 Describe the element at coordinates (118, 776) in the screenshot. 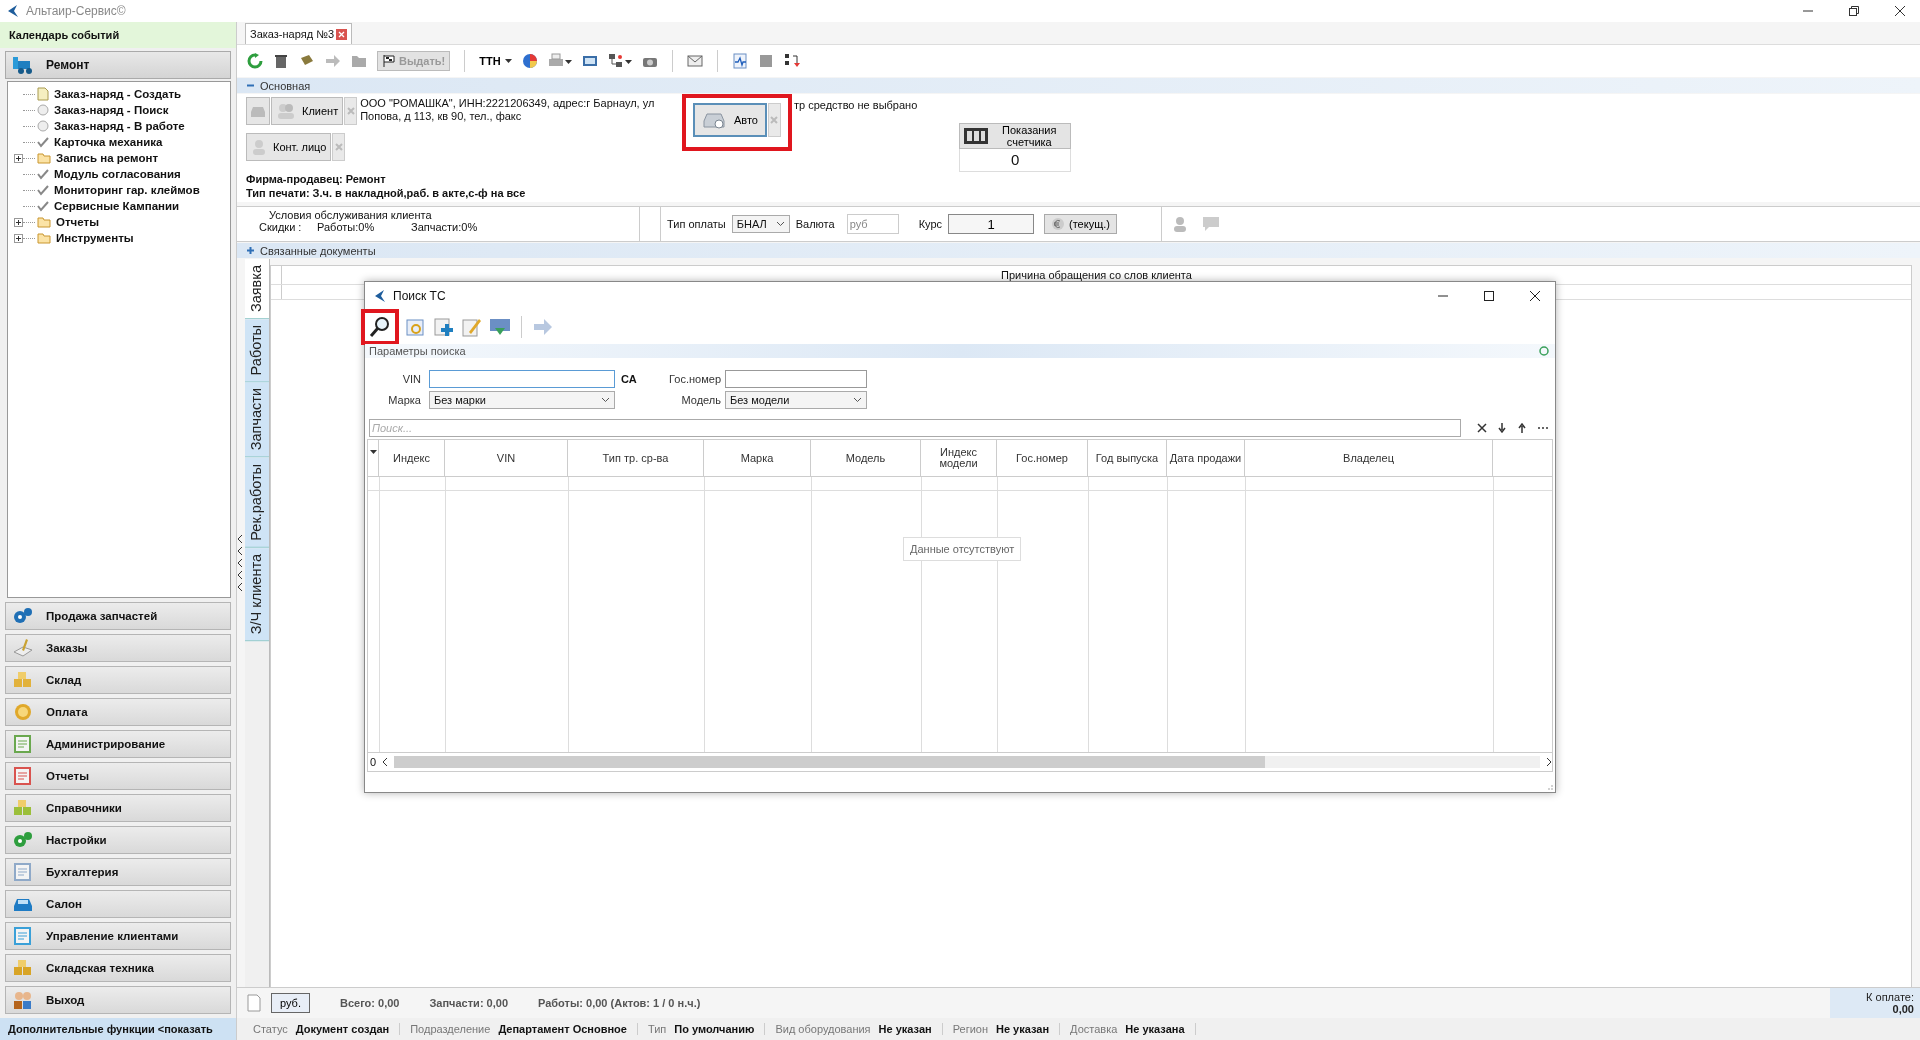

I see `module-button: Отчеты` at that location.